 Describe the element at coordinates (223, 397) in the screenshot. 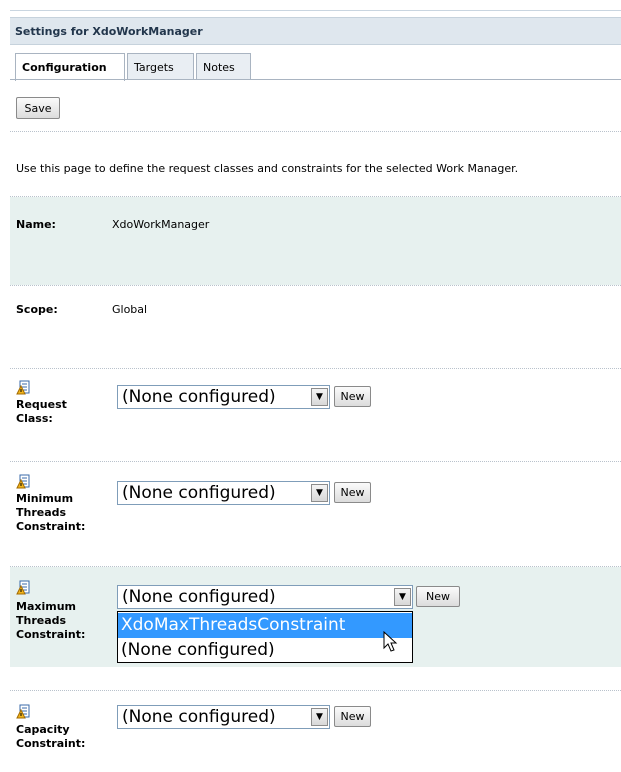

I see `request-class-select: (None configured) ▼` at that location.